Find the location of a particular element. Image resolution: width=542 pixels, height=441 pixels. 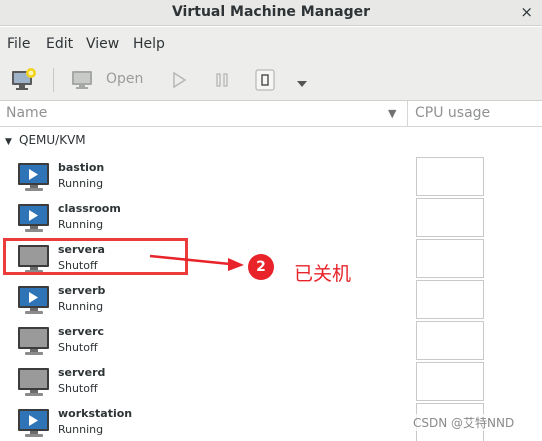

vm-row: classroom Running is located at coordinates (205, 218).